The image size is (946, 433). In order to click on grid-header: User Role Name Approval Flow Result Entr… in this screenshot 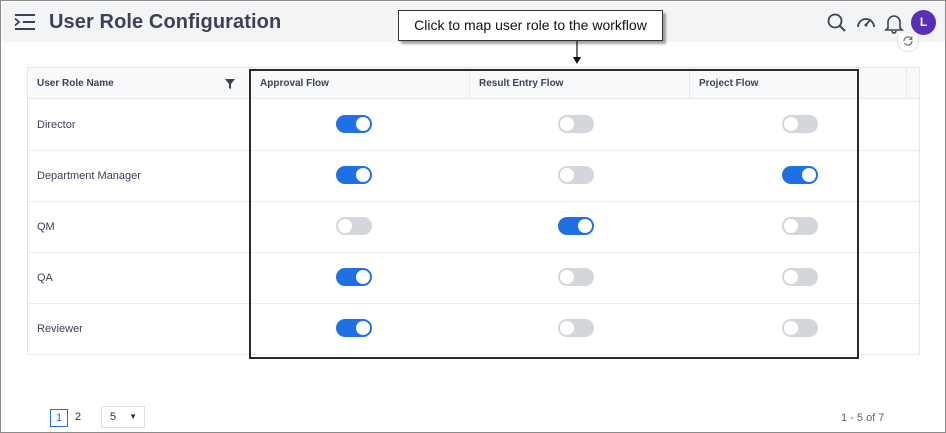, I will do `click(473, 83)`.